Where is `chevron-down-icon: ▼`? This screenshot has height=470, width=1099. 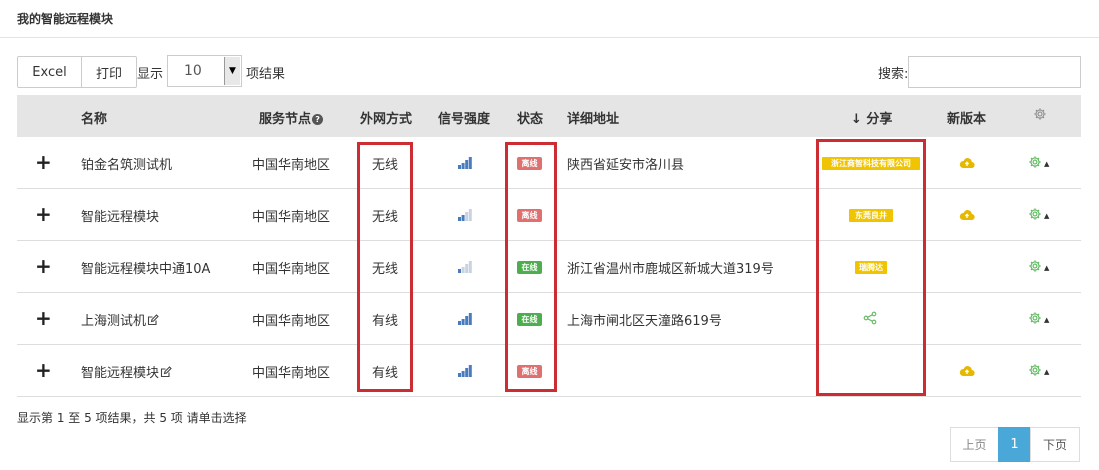
chevron-down-icon: ▼ is located at coordinates (232, 71).